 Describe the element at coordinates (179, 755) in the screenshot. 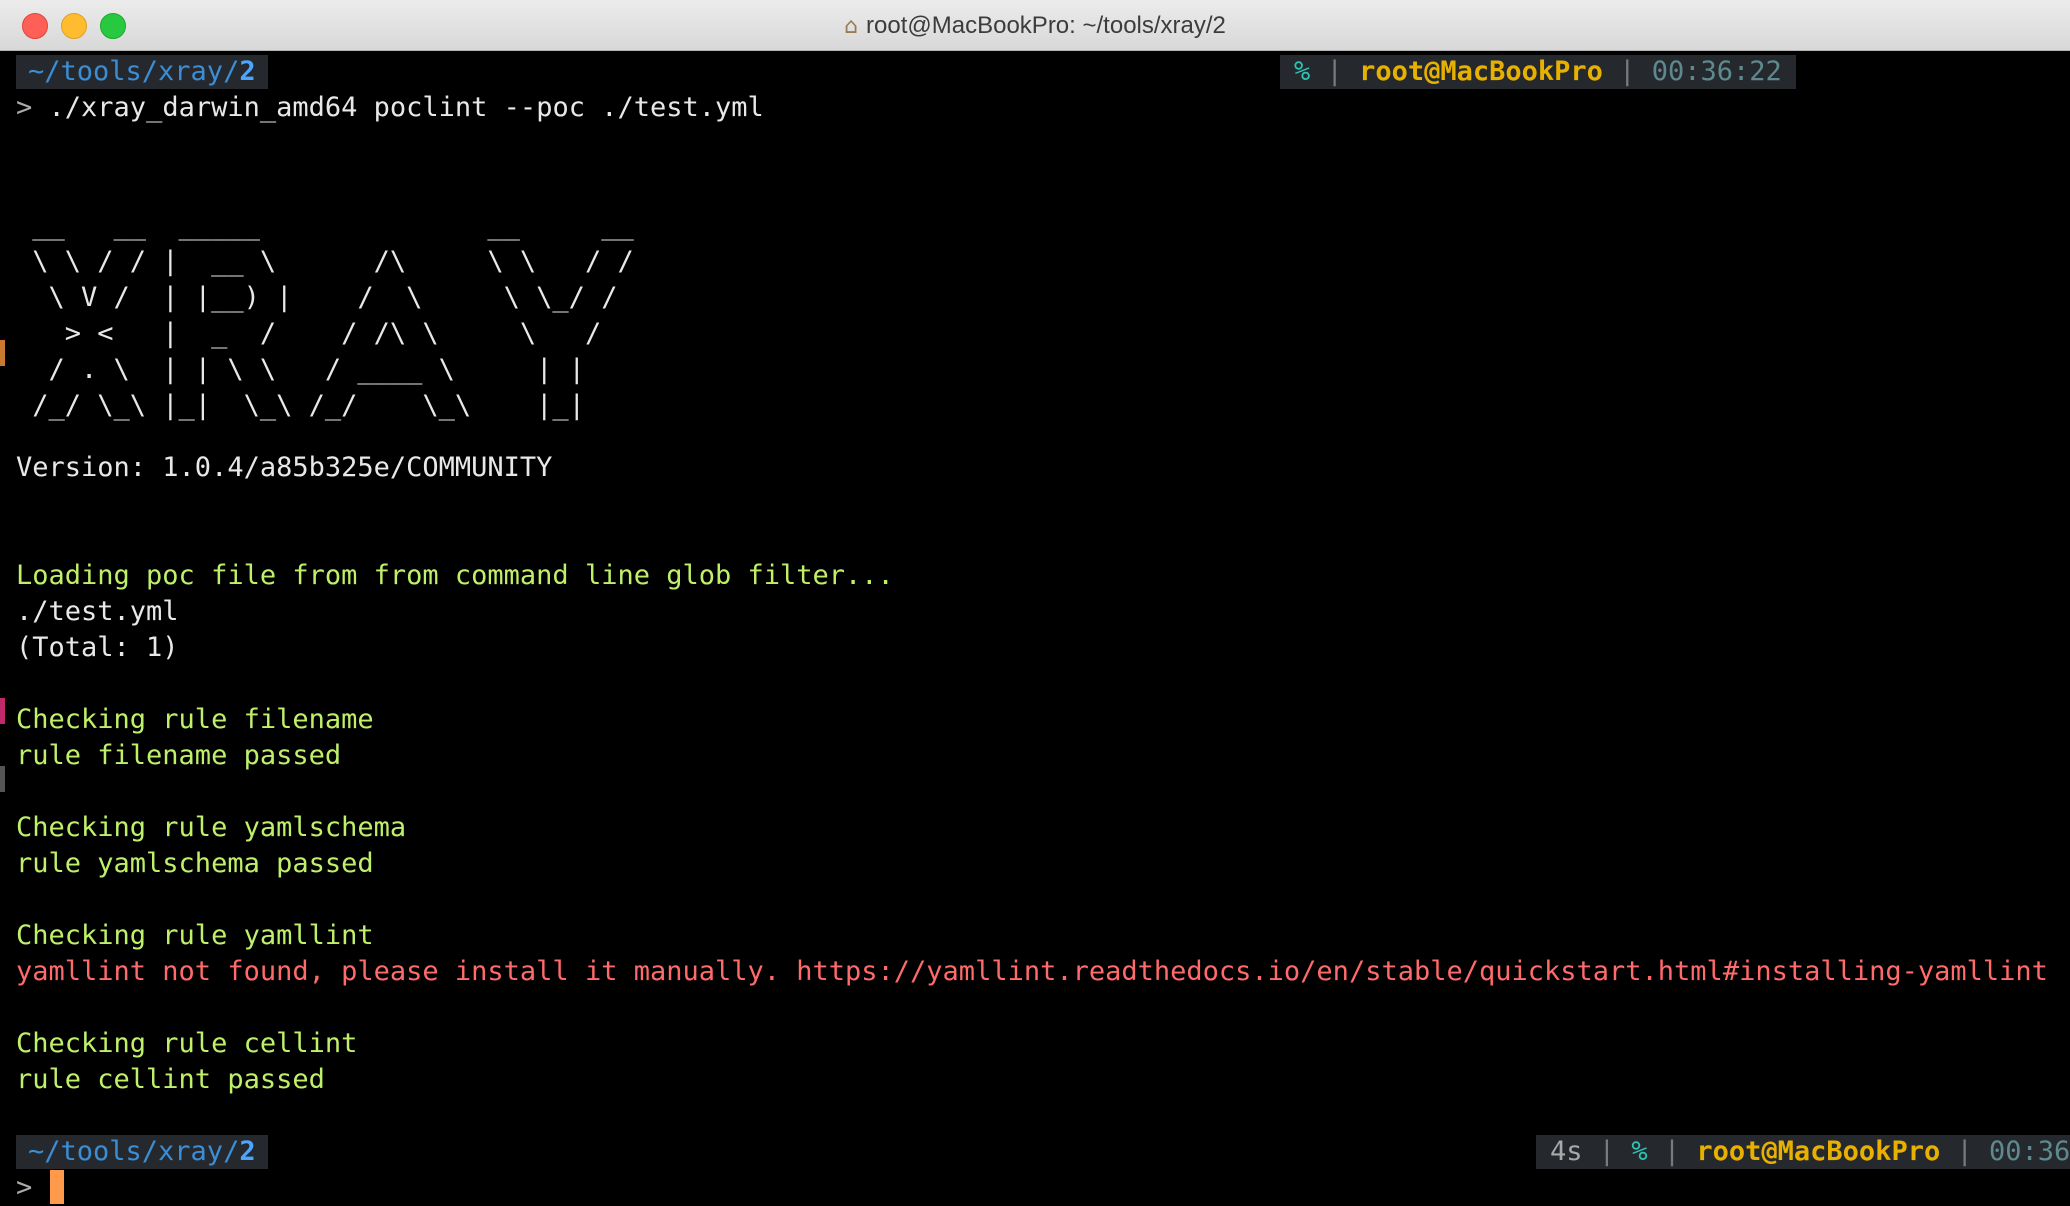

I see `pass-filename: rule filename passed` at that location.